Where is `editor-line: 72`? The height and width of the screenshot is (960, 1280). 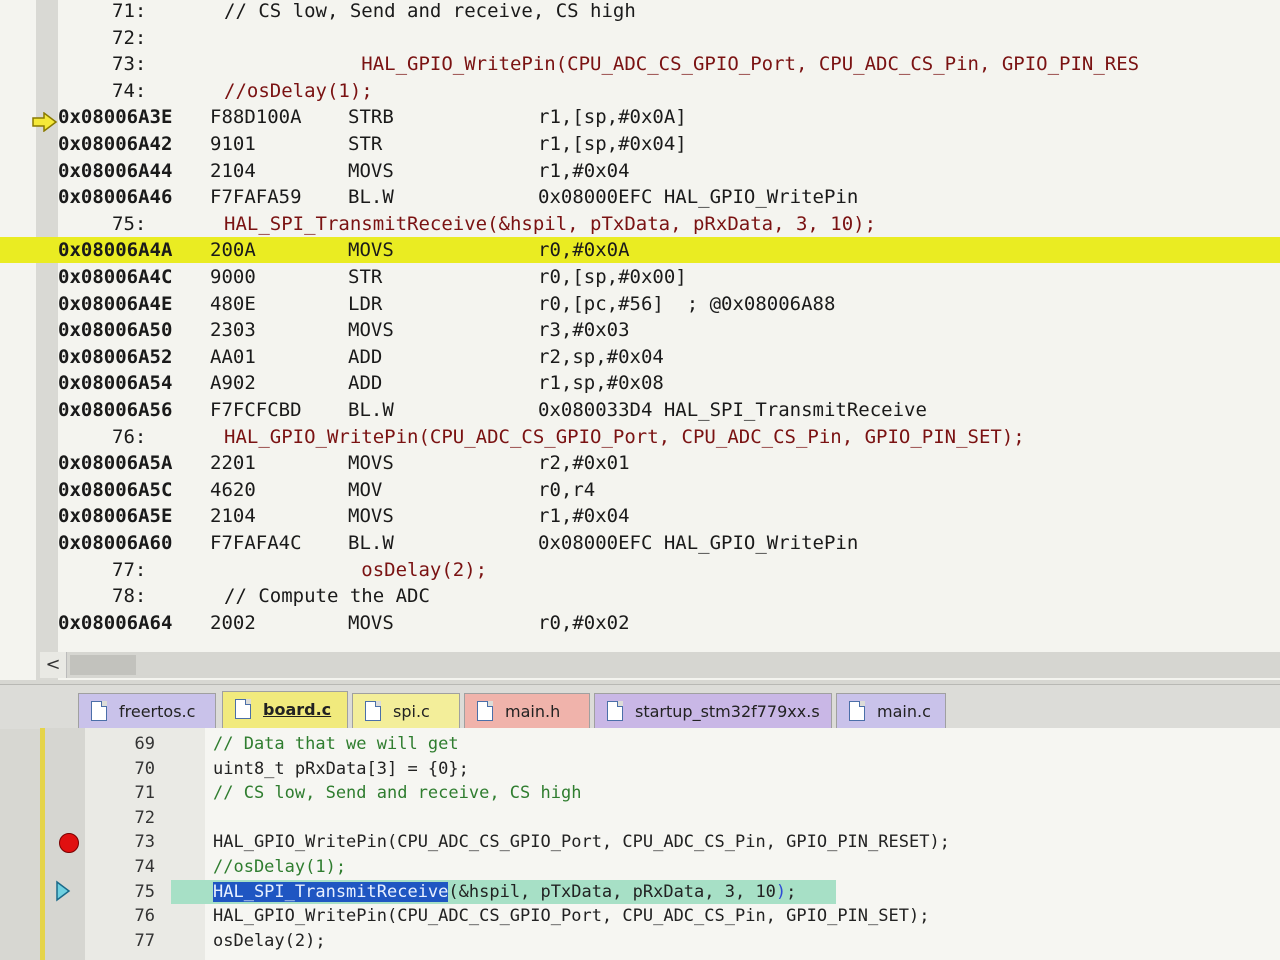
editor-line: 72 is located at coordinates (662, 818).